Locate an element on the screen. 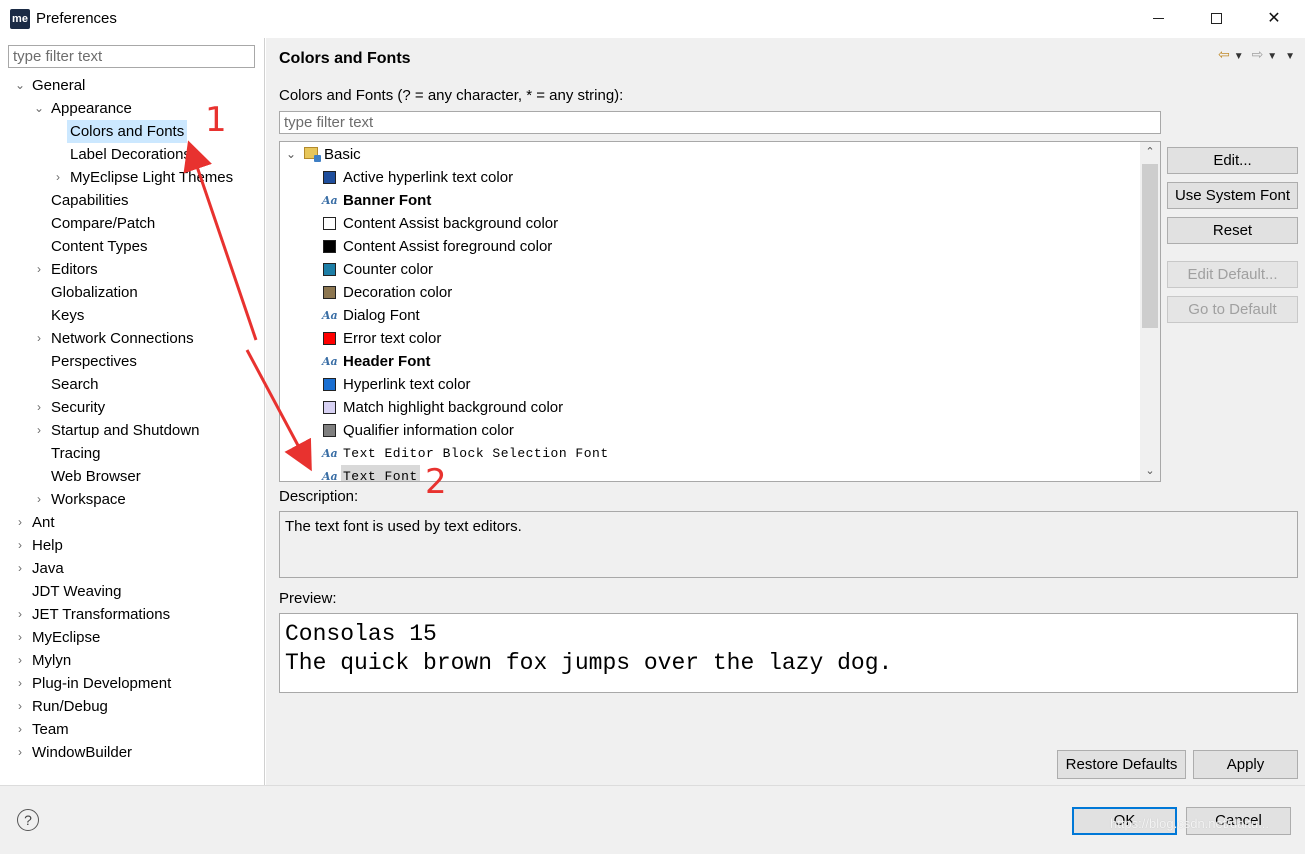 The height and width of the screenshot is (854, 1305). tree-item: Globalization is located at coordinates (132, 292).